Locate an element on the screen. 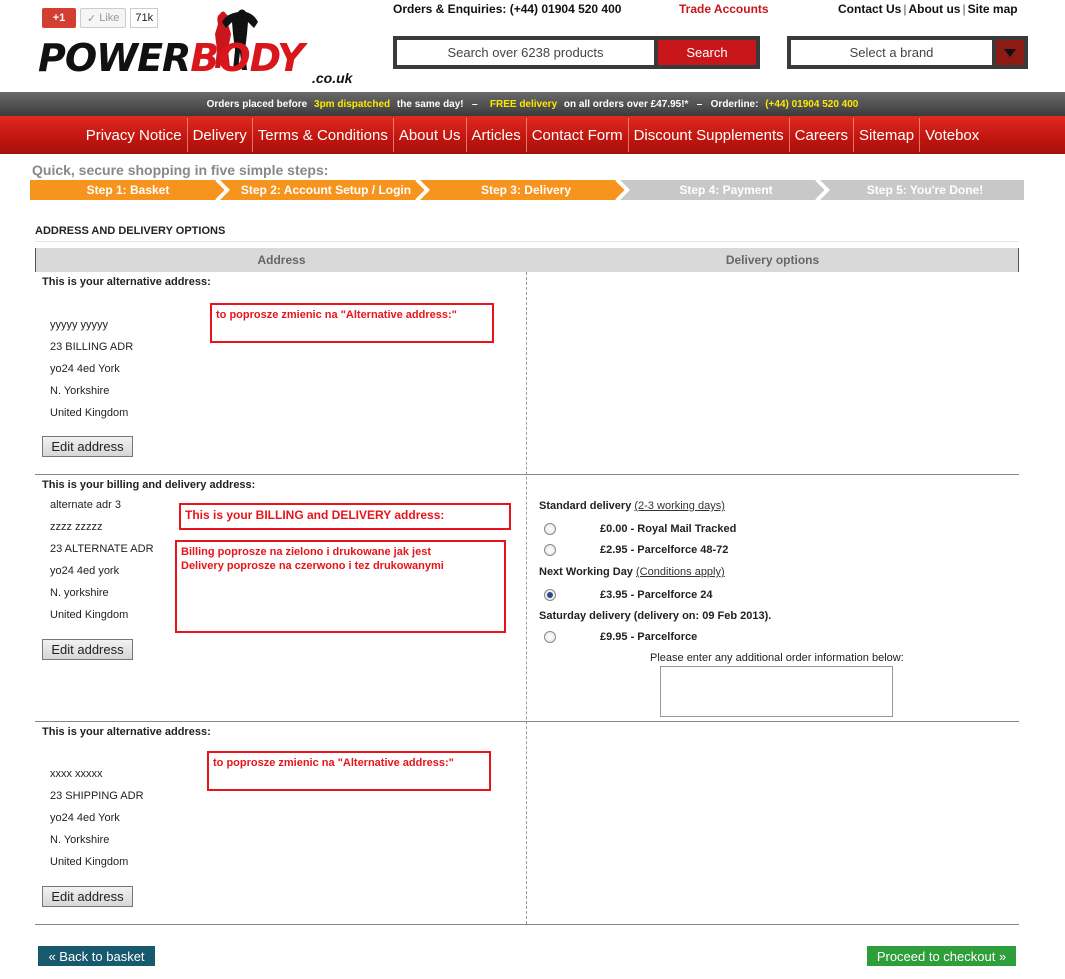 Image resolution: width=1065 pixels, height=979 pixels. next-day-label: Next Working Day is located at coordinates (586, 572).